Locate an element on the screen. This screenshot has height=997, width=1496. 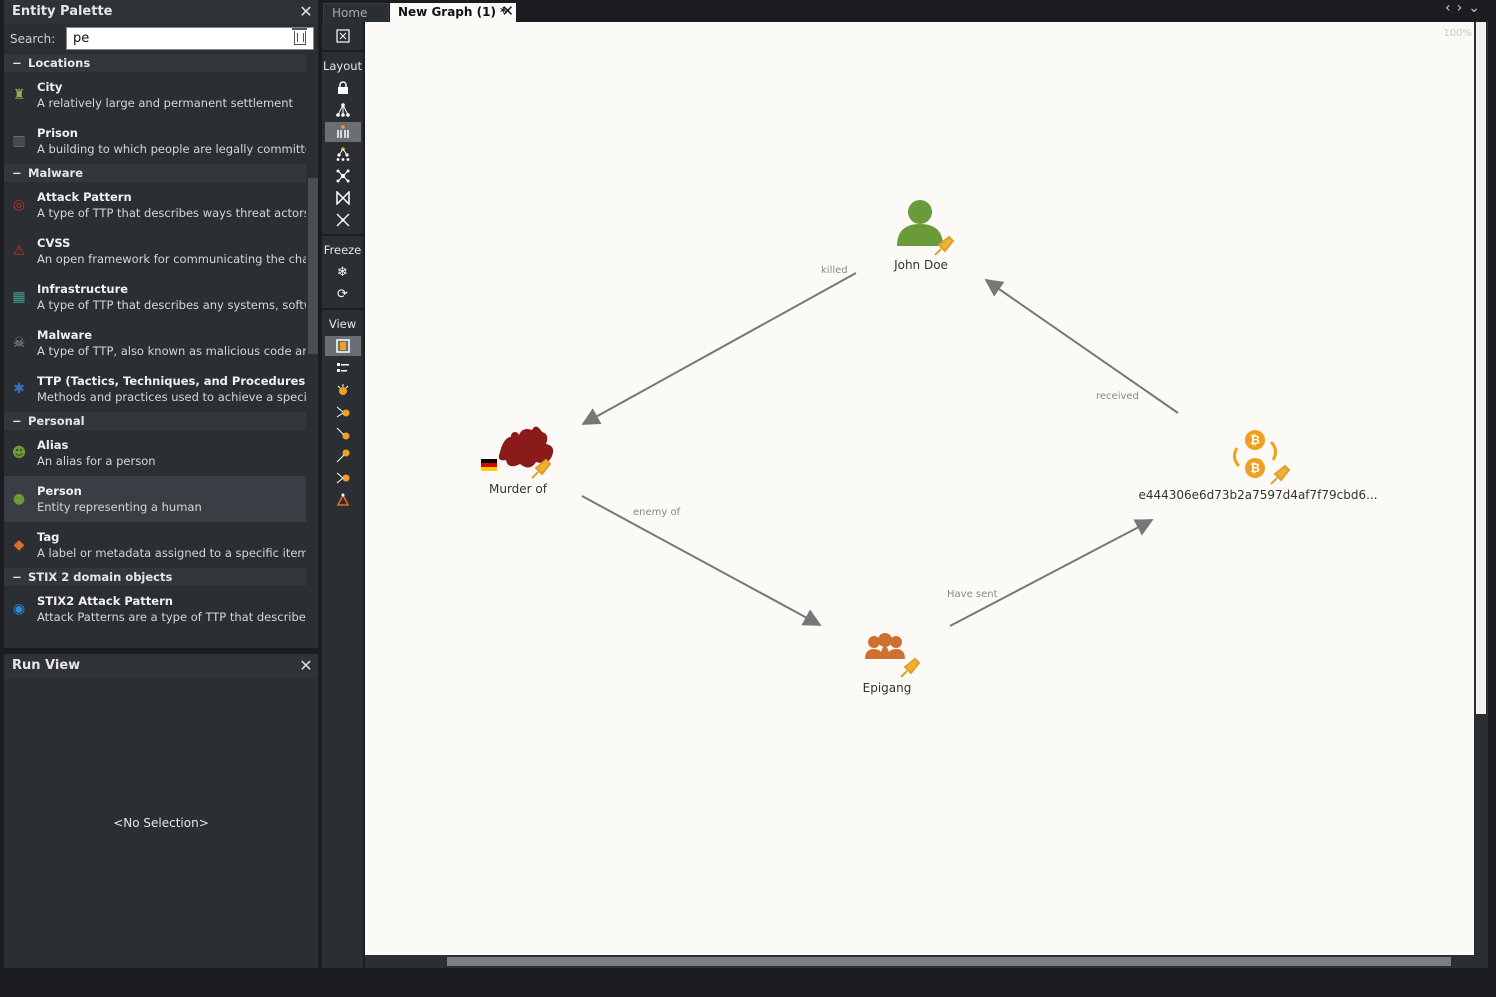
view-normal-button is located at coordinates (342, 346).